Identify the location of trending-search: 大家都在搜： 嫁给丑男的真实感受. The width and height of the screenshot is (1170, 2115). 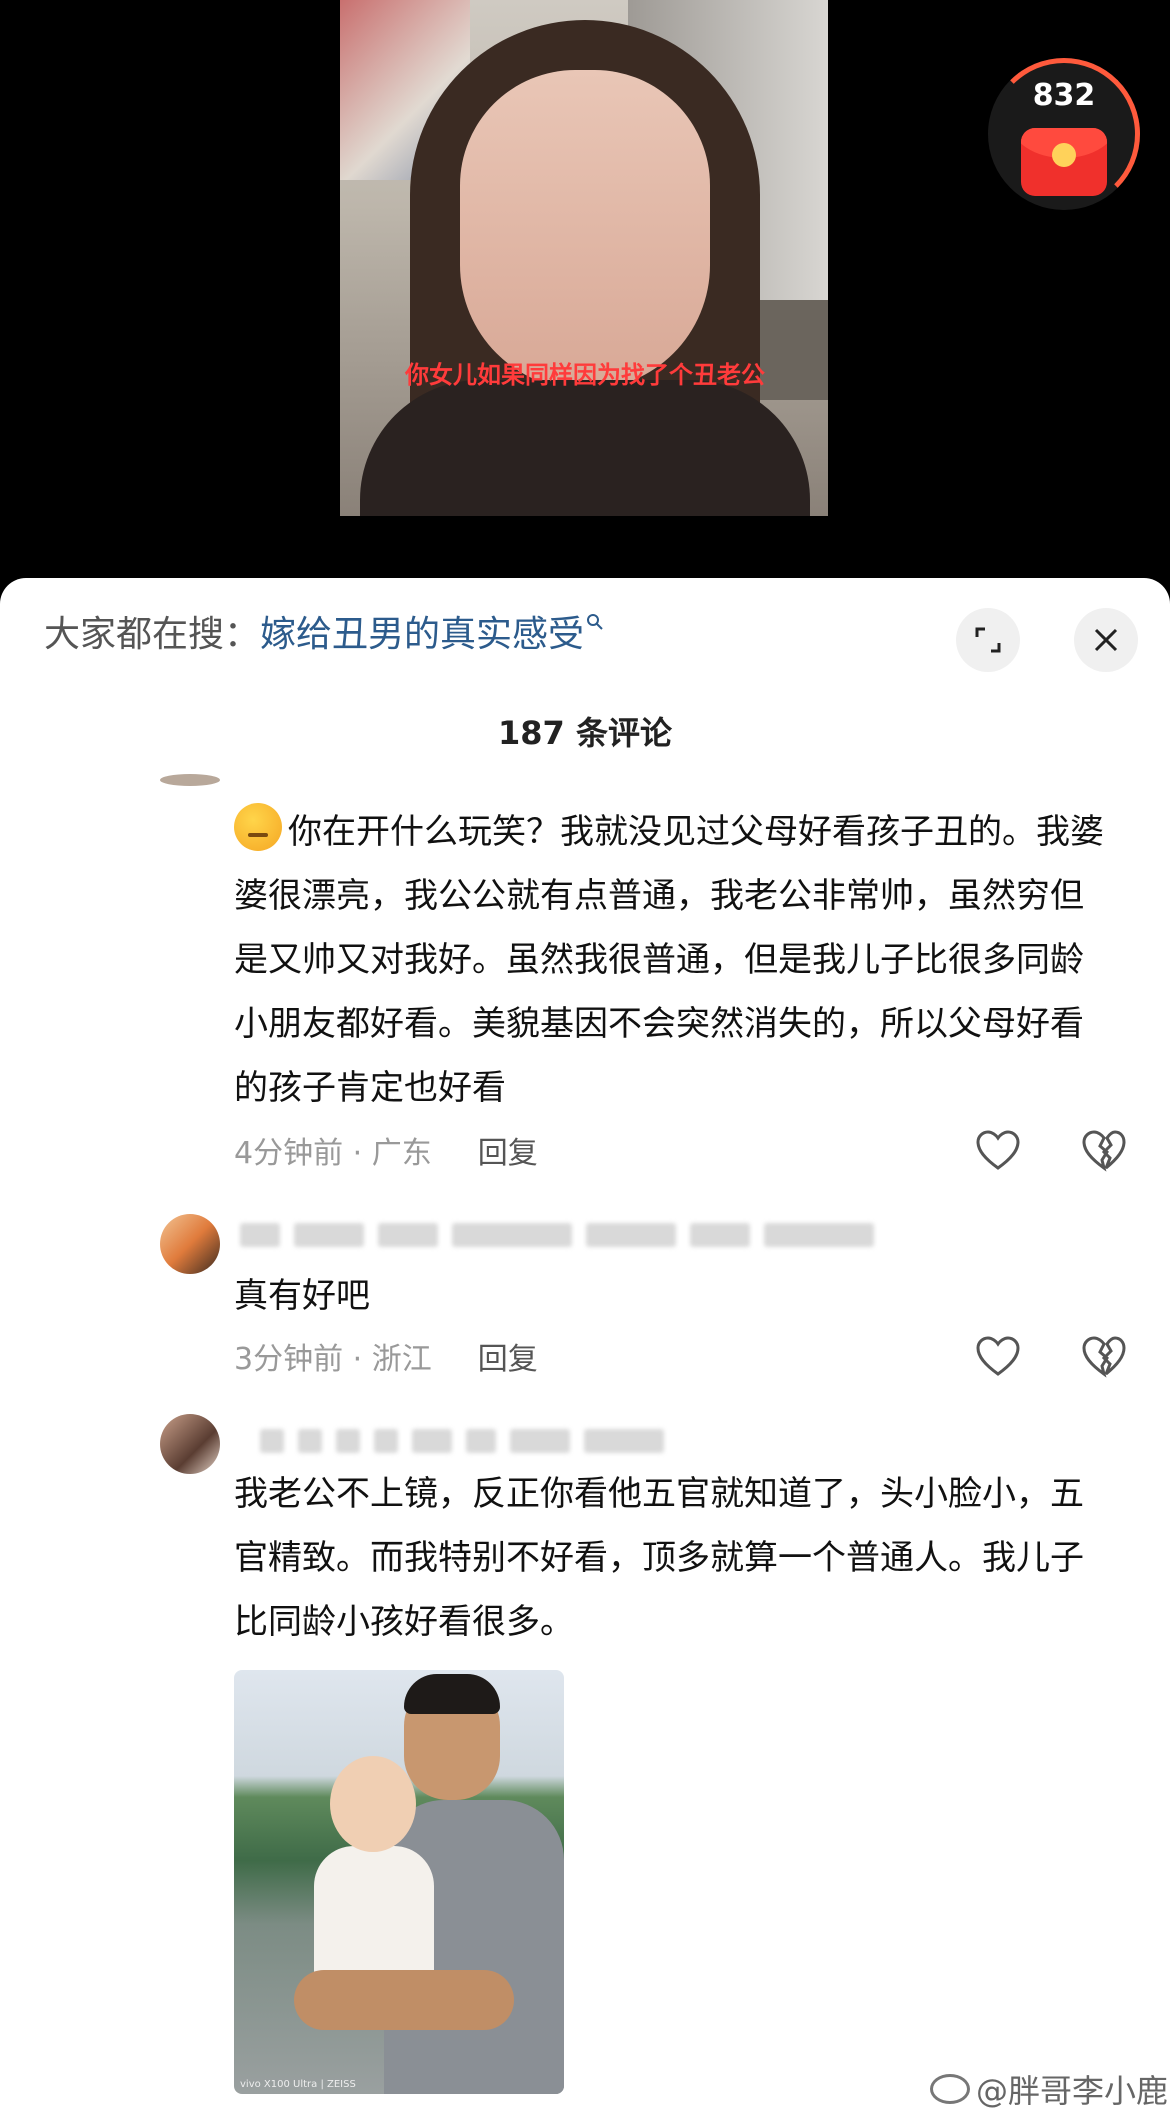
(324, 635).